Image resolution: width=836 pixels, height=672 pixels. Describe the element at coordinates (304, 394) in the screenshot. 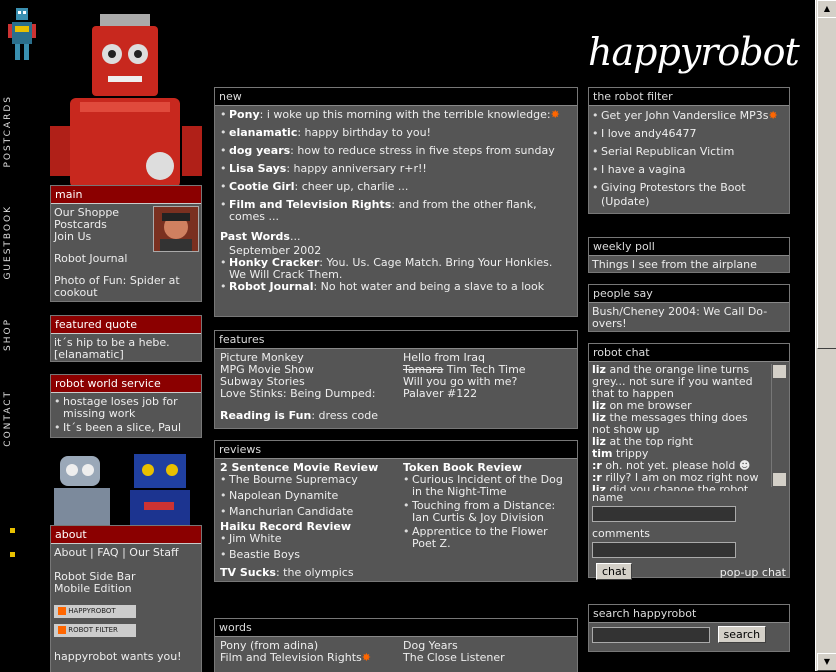

I see `feature-link: Love Stinks: Being Dumped:` at that location.